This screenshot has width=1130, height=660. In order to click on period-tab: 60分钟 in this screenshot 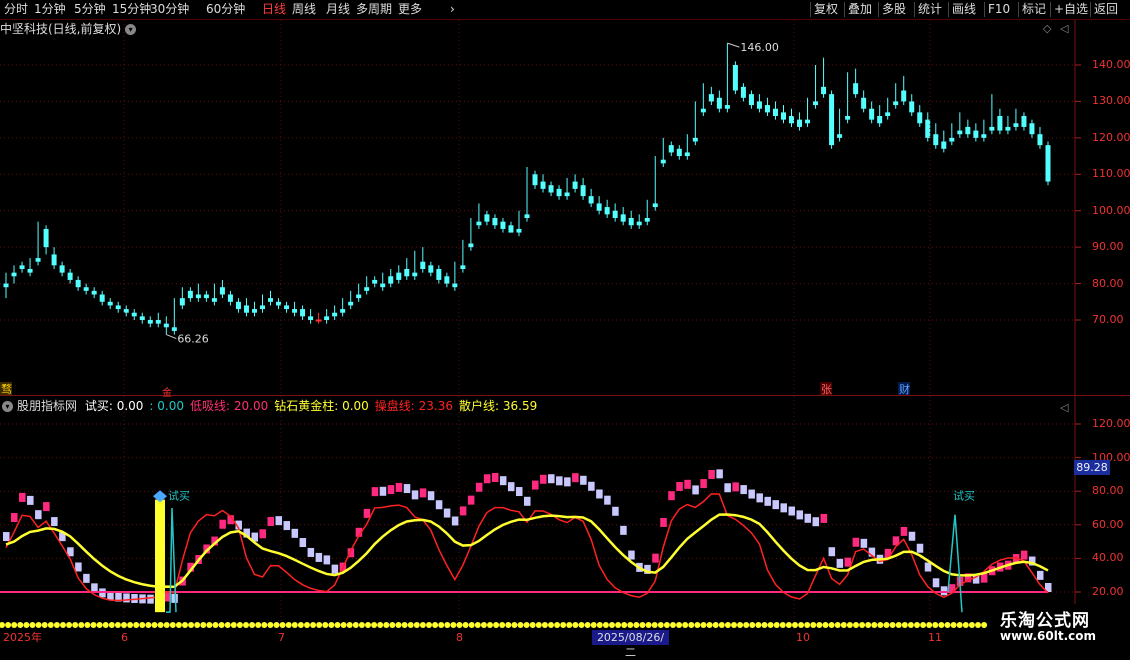, I will do `click(225, 9)`.